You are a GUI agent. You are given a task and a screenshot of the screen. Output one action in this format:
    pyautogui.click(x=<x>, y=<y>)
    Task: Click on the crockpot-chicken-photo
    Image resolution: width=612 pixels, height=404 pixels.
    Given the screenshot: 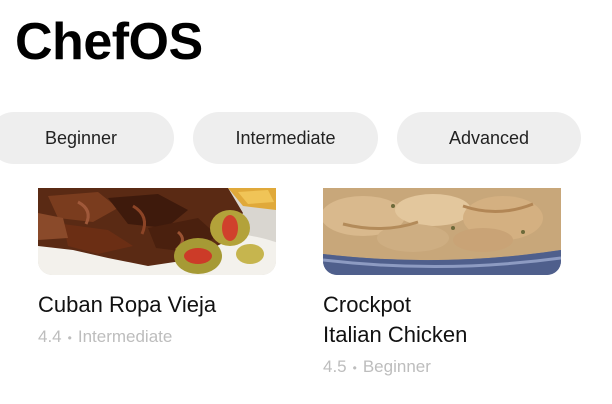 What is the action you would take?
    pyautogui.click(x=442, y=231)
    